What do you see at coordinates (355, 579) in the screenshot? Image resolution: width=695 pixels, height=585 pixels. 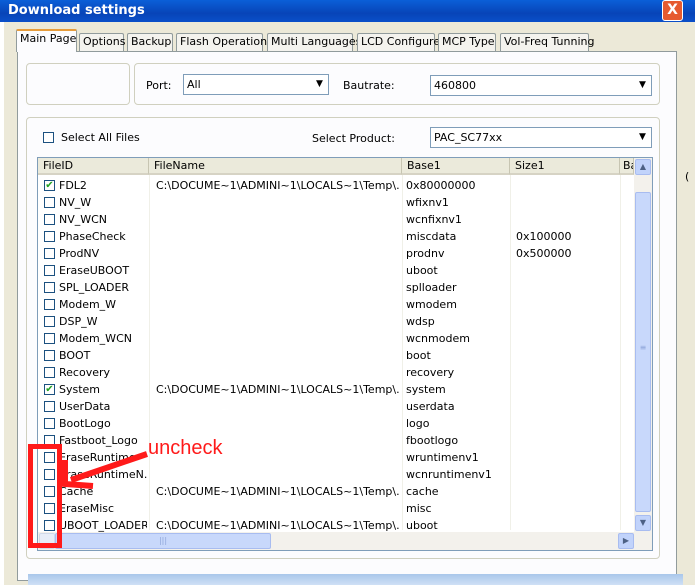 I see `status-band` at bounding box center [355, 579].